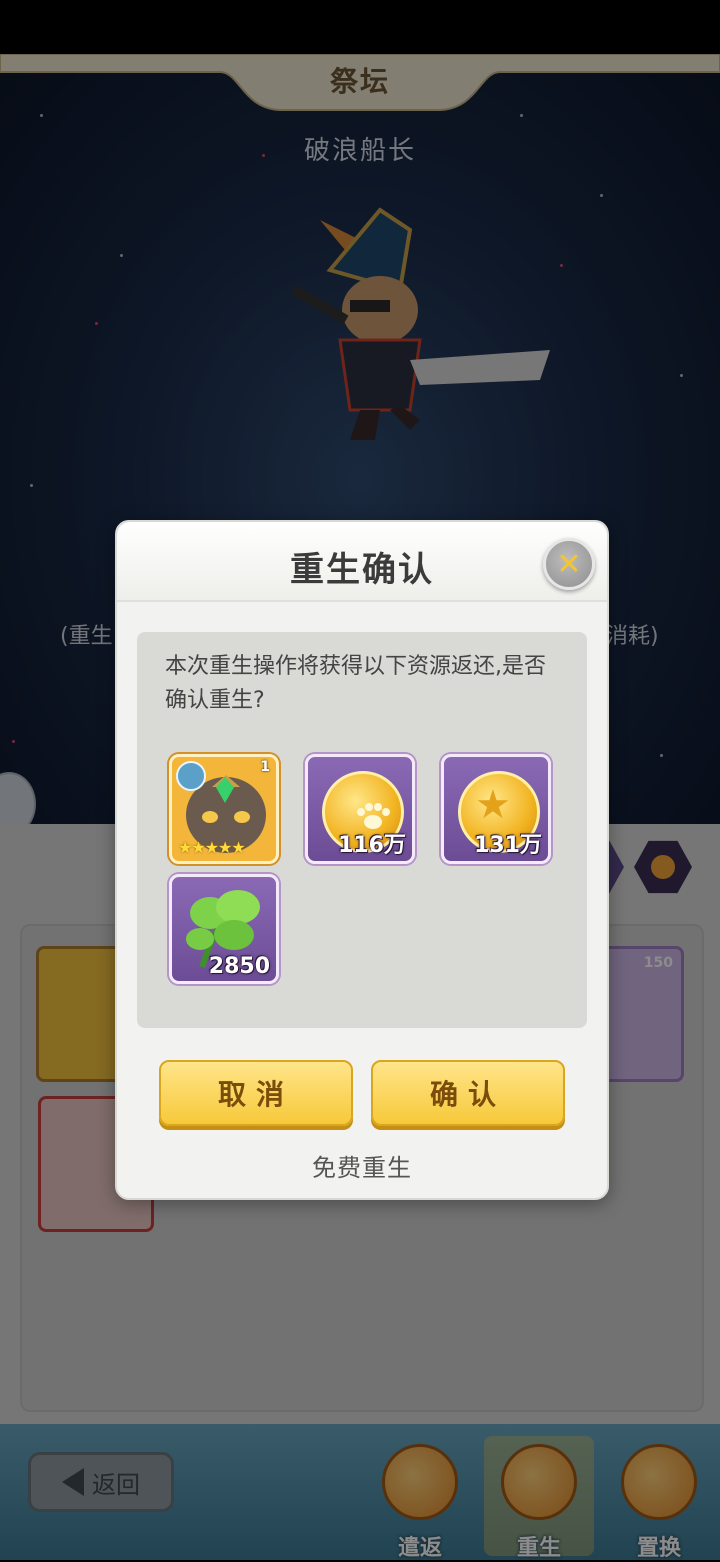 This screenshot has width=720, height=1562. I want to click on water-element-icon, so click(191, 776).